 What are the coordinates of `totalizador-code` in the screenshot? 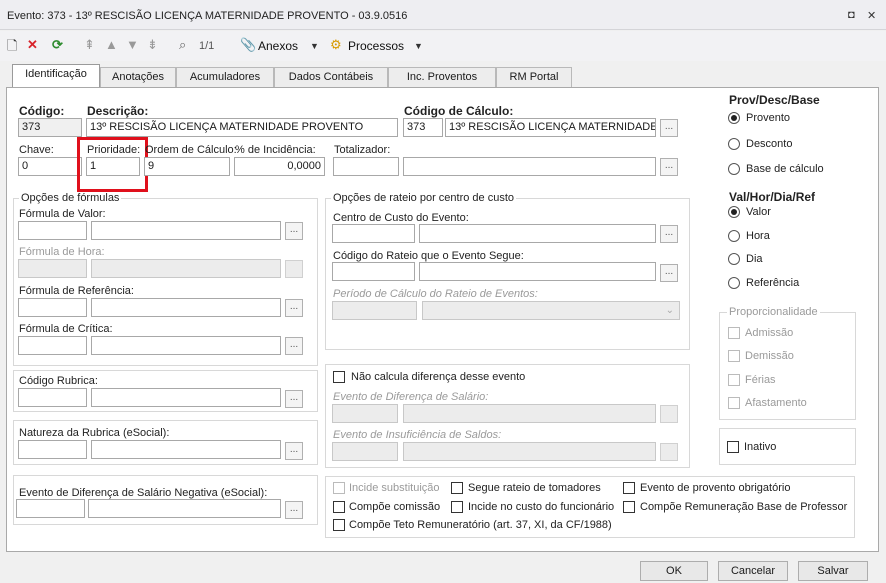 It's located at (366, 166).